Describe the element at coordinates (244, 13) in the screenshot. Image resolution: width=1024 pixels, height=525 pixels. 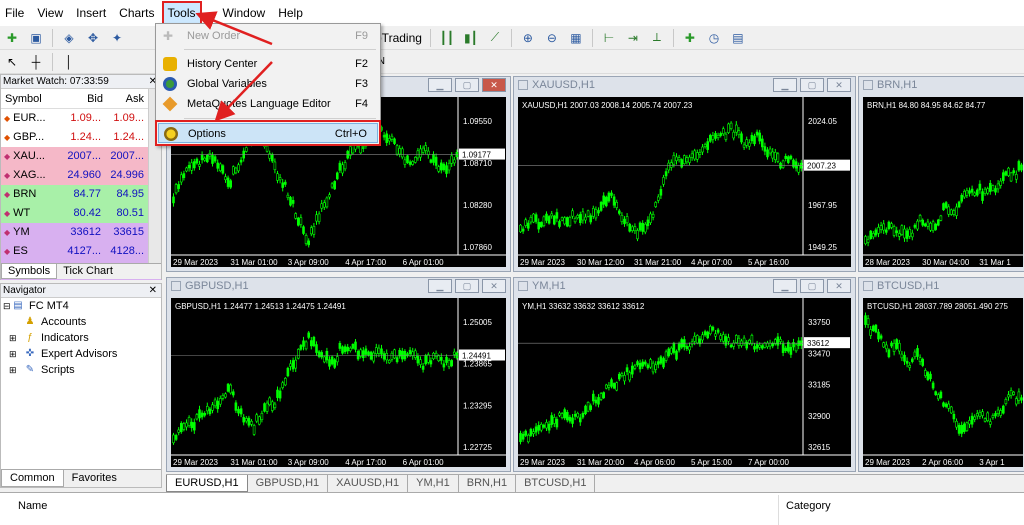
I see `menu-window: Window` at that location.